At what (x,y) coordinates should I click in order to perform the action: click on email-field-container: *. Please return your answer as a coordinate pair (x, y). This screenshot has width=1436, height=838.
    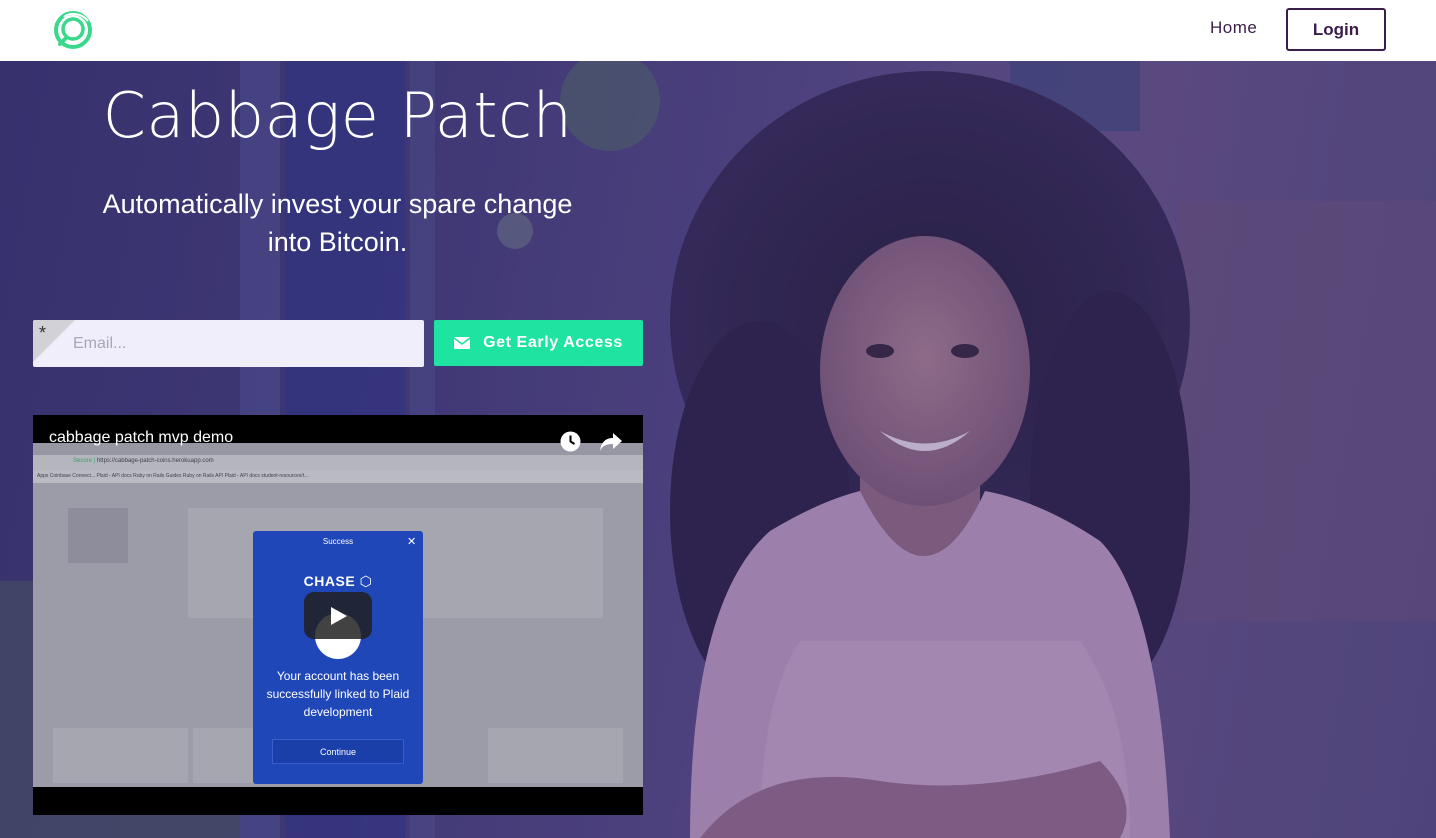
    Looking at the image, I should click on (228, 343).